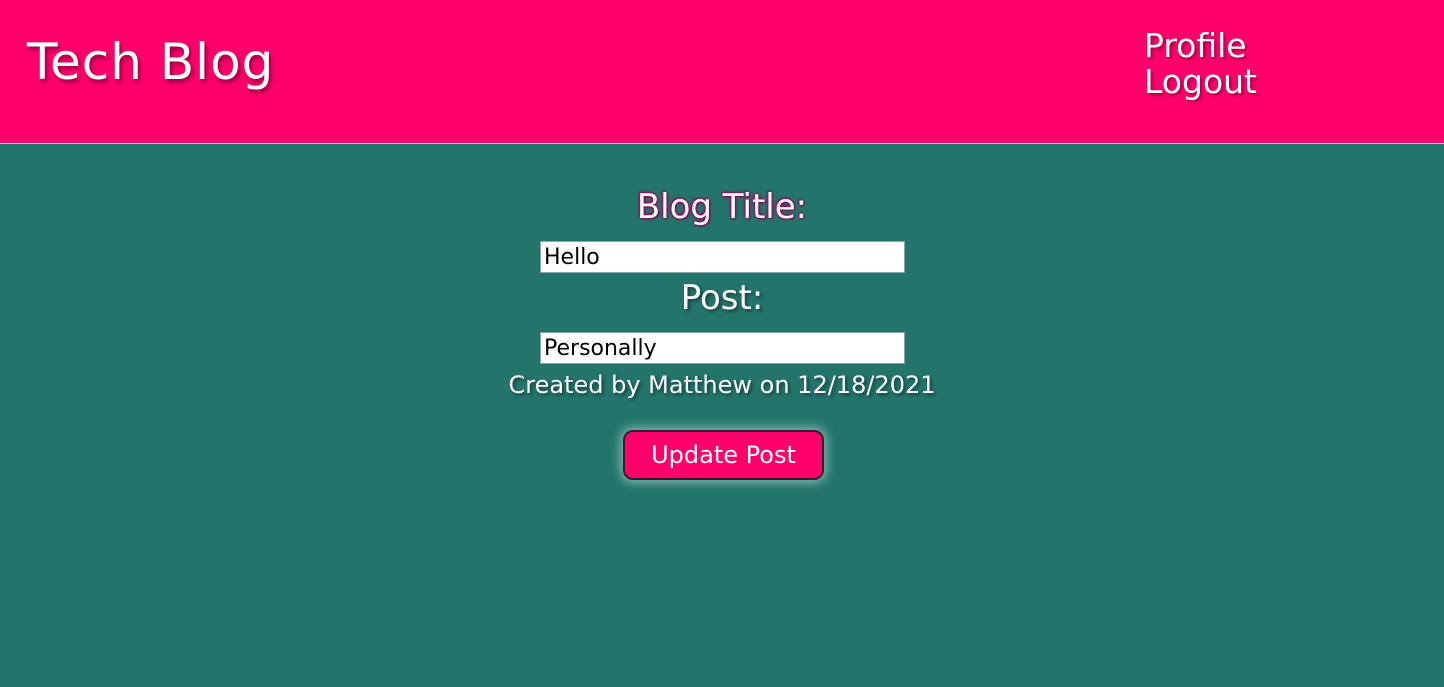  What do you see at coordinates (723, 455) in the screenshot?
I see `update-post-button: Update Post` at bounding box center [723, 455].